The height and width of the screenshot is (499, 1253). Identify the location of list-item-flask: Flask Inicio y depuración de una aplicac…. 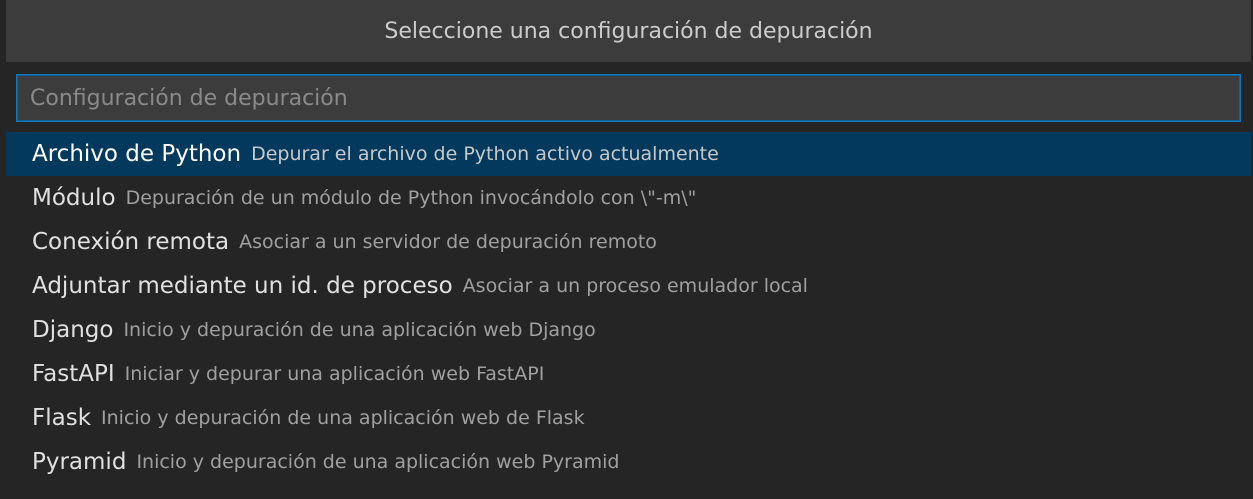
(628, 418).